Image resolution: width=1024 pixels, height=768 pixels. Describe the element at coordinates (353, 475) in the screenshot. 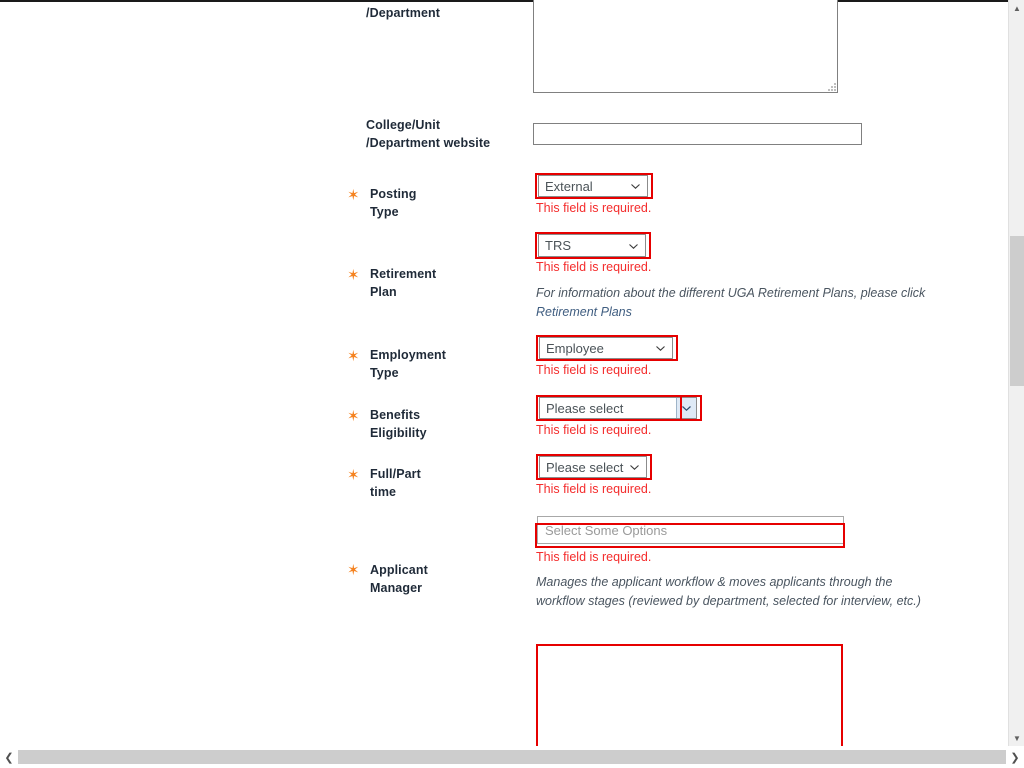

I see `required-star-full-part-time: ✶` at that location.